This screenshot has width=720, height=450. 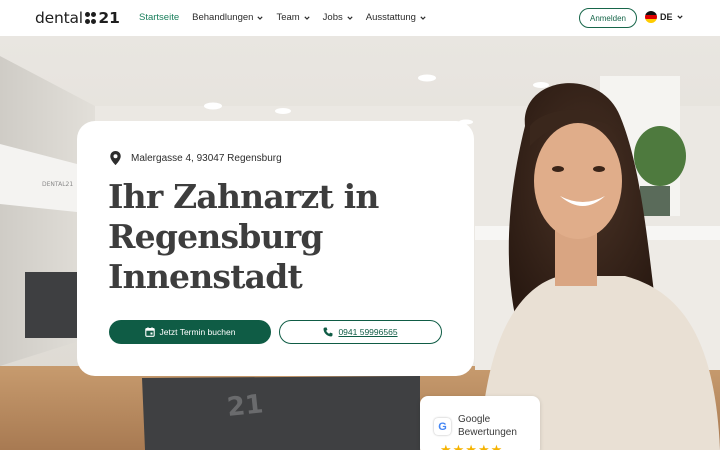 I want to click on page-title: Ihr Zahnarzt in Regensburg Innenstadt, so click(x=278, y=237).